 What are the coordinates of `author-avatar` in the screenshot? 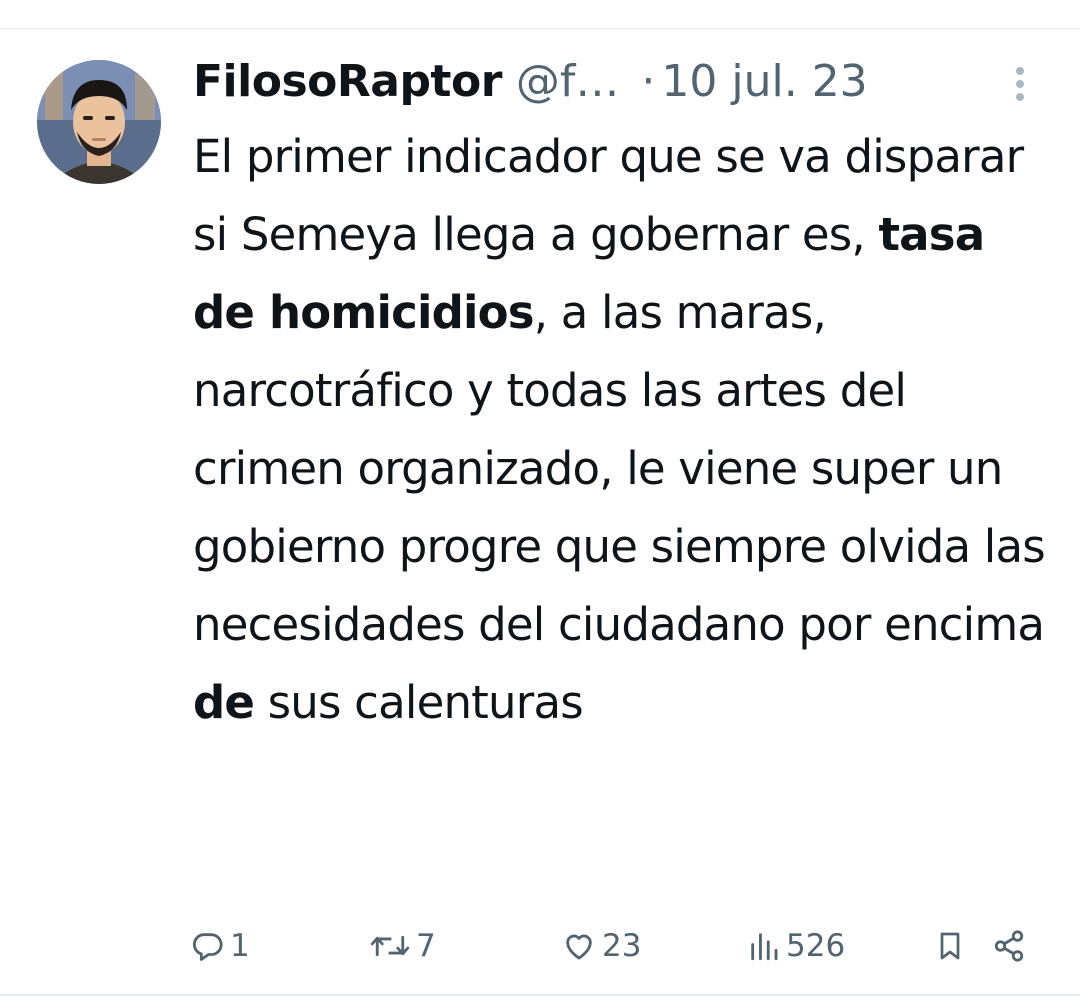 It's located at (99, 122).